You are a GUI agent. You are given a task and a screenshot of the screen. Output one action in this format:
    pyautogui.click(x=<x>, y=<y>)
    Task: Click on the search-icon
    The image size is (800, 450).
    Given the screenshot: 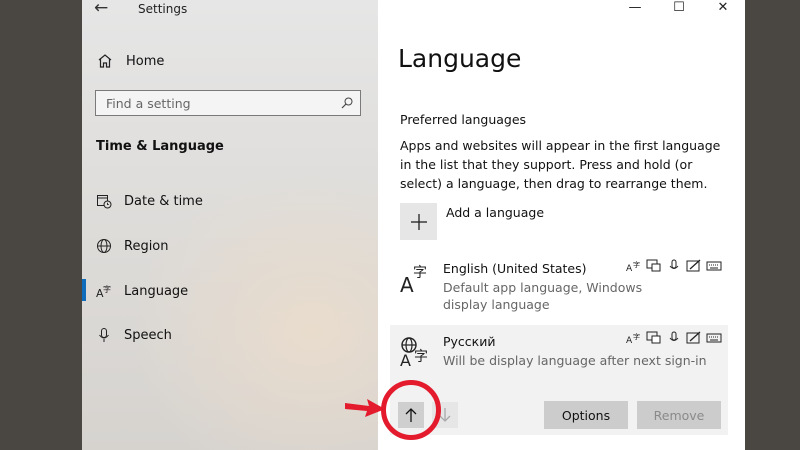 What is the action you would take?
    pyautogui.click(x=347, y=103)
    